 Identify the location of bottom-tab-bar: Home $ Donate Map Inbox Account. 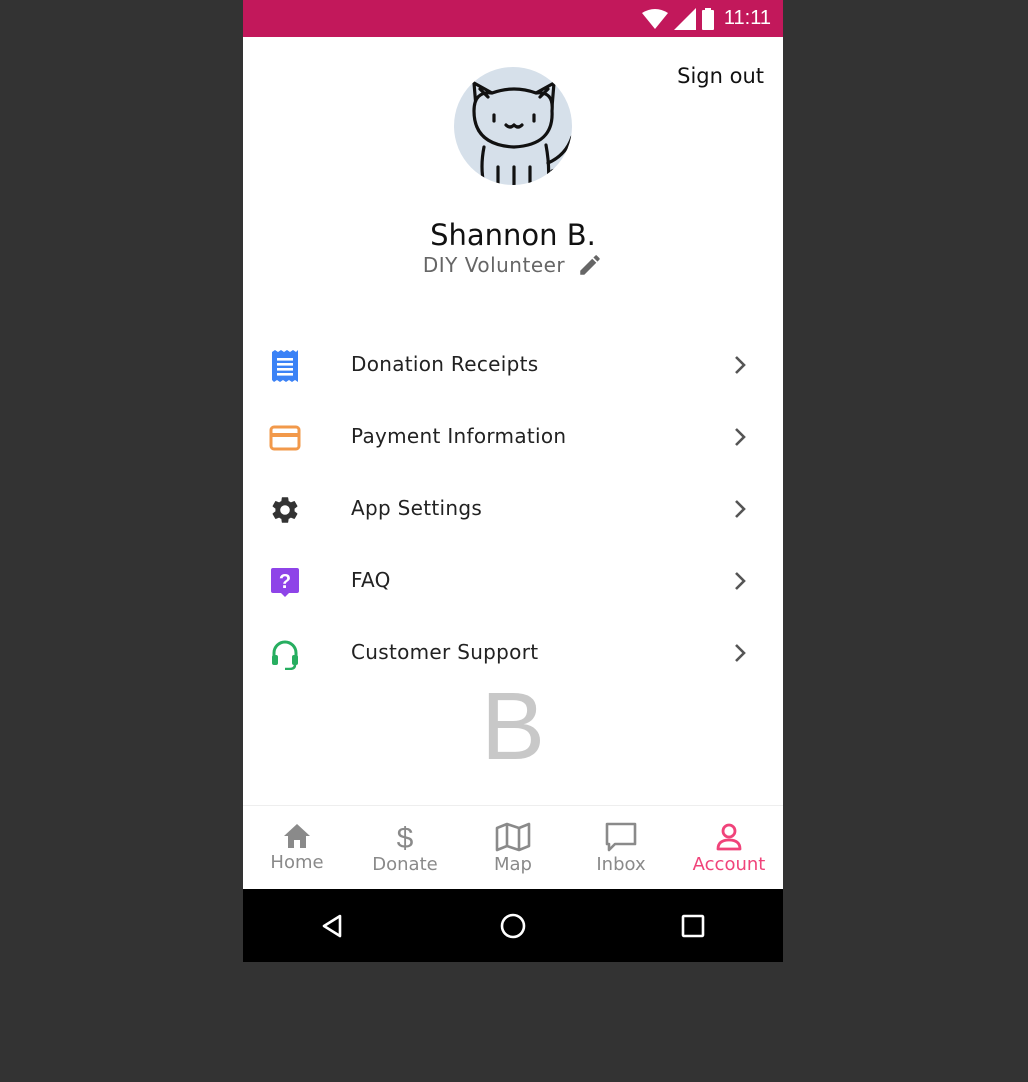
(513, 847).